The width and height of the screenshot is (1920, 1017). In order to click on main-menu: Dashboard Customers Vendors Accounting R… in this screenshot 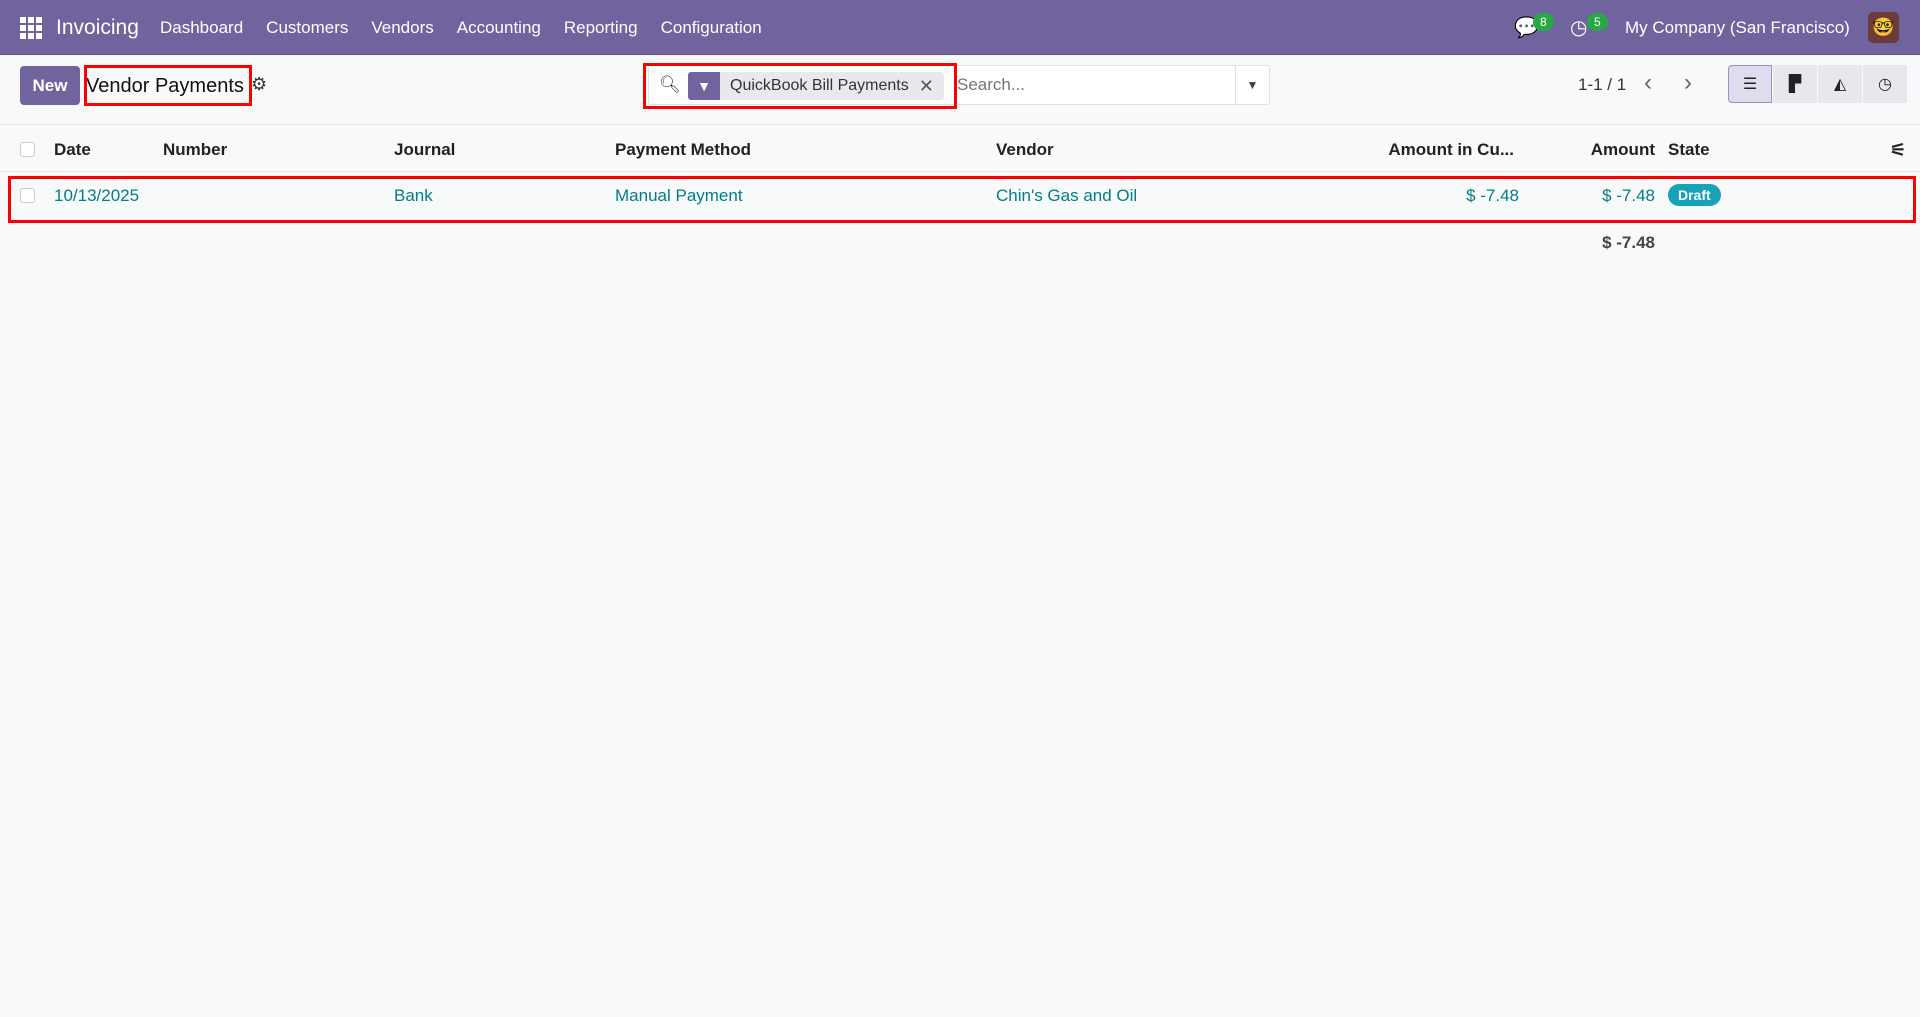, I will do `click(472, 27)`.